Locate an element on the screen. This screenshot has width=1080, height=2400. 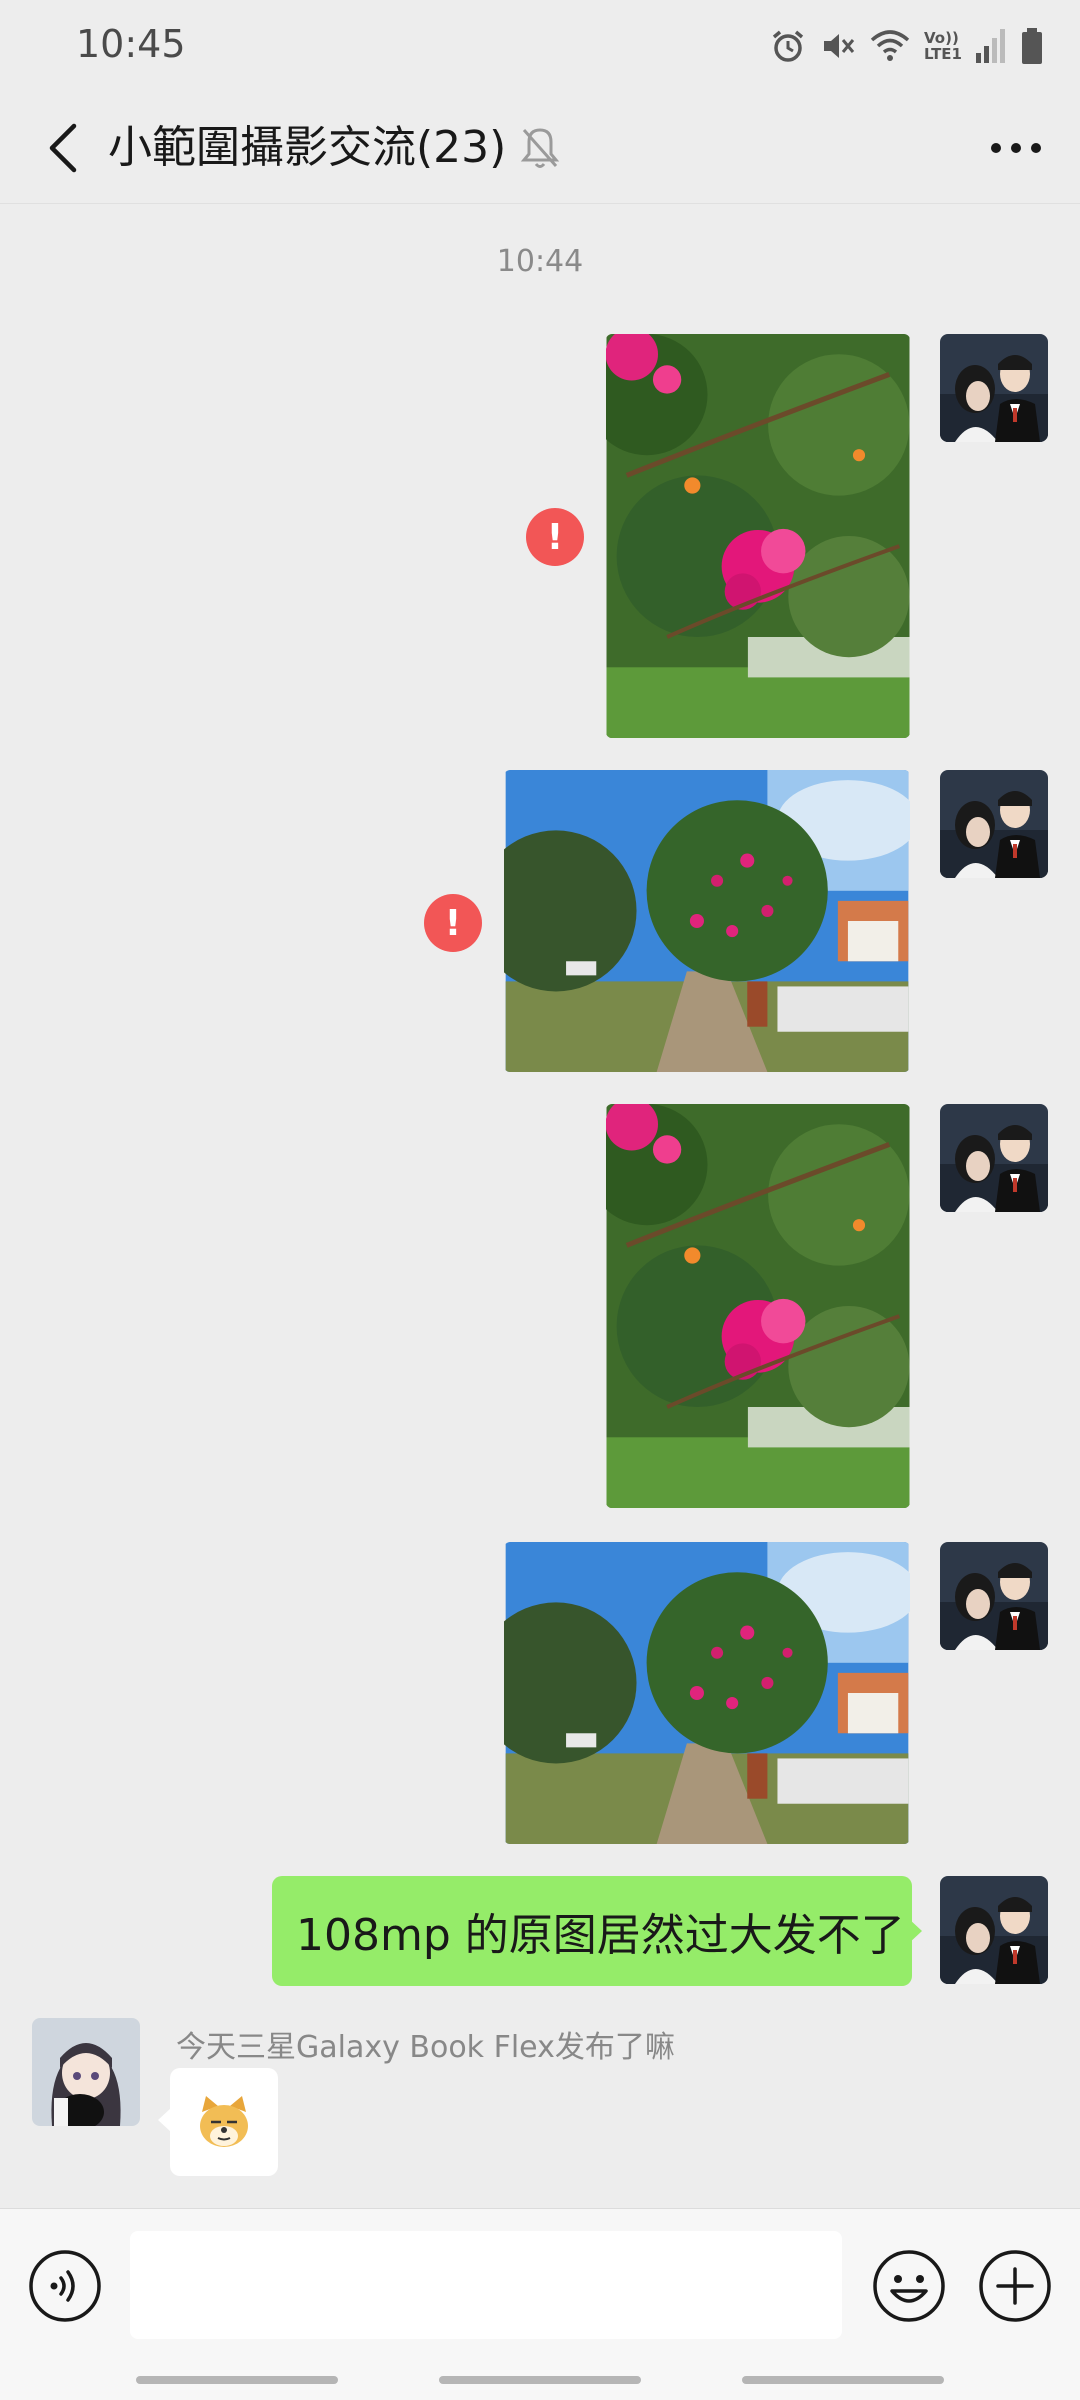
chevron-left-icon is located at coordinates (63, 148).